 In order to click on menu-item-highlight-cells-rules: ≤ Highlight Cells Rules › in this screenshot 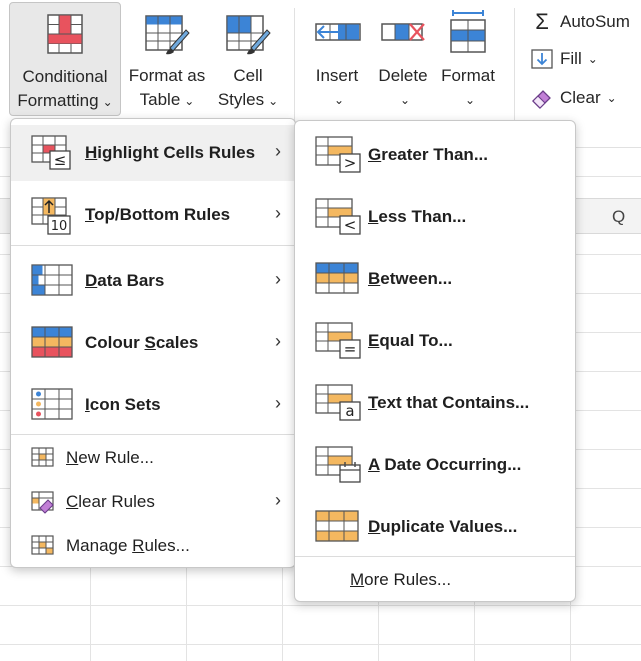, I will do `click(153, 153)`.